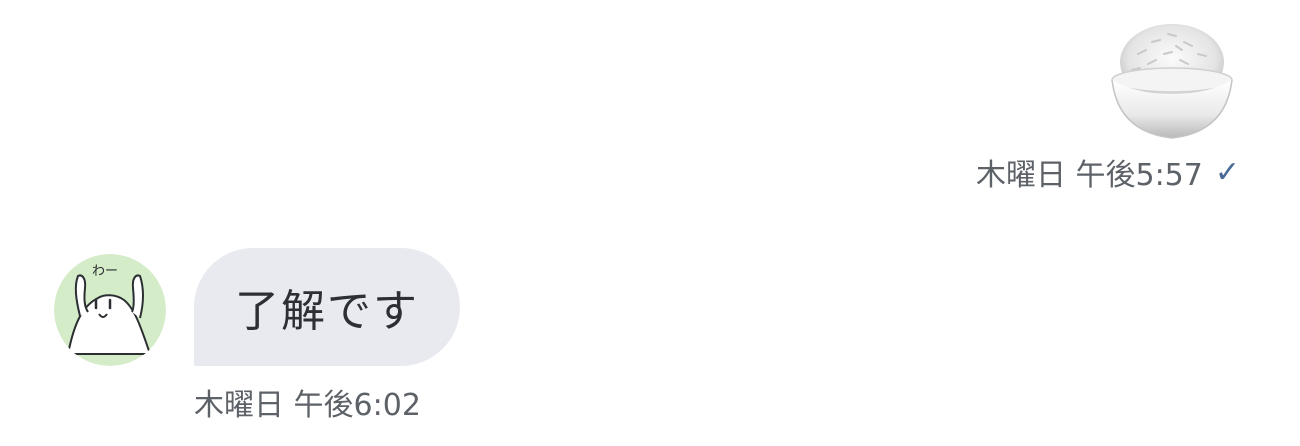 Image resolution: width=1300 pixels, height=446 pixels. What do you see at coordinates (105, 271) in the screenshot?
I see `avatar-caption: わー` at bounding box center [105, 271].